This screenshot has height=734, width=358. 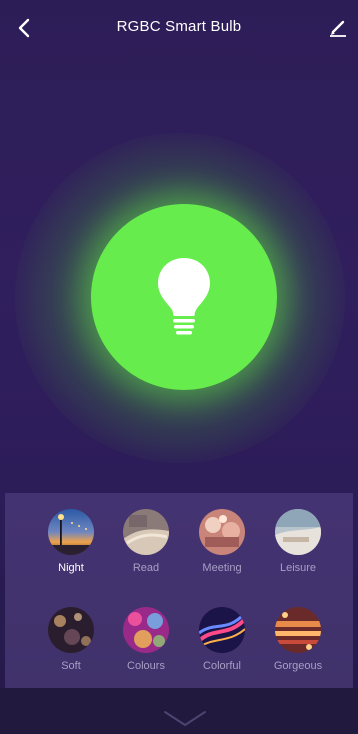 I want to click on scene-colours: Colours, so click(x=146, y=639).